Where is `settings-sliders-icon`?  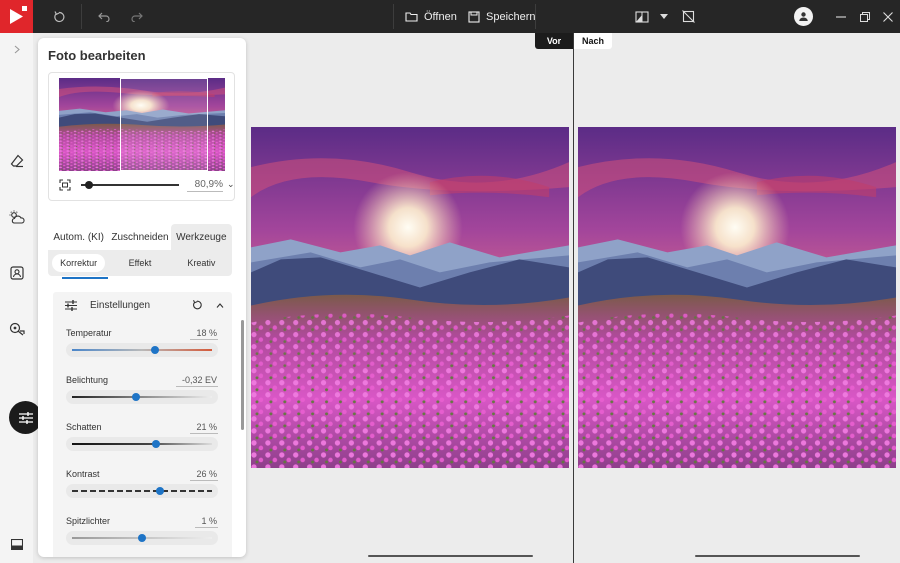
settings-sliders-icon is located at coordinates (71, 305).